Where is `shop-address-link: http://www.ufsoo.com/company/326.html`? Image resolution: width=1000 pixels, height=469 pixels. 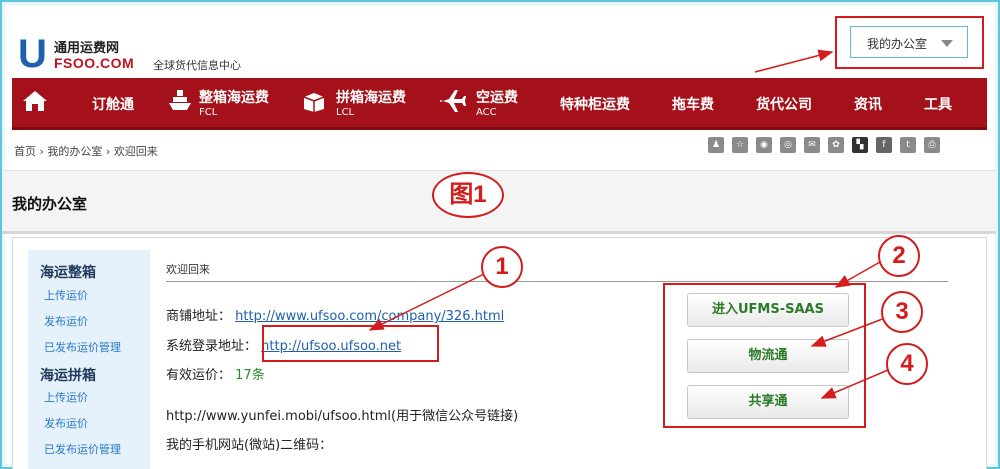
shop-address-link: http://www.ufsoo.com/company/326.html is located at coordinates (369, 316).